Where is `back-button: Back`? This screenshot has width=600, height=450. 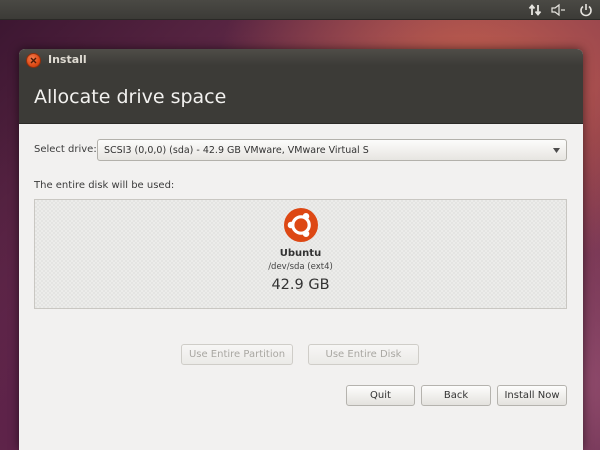 back-button: Back is located at coordinates (456, 395).